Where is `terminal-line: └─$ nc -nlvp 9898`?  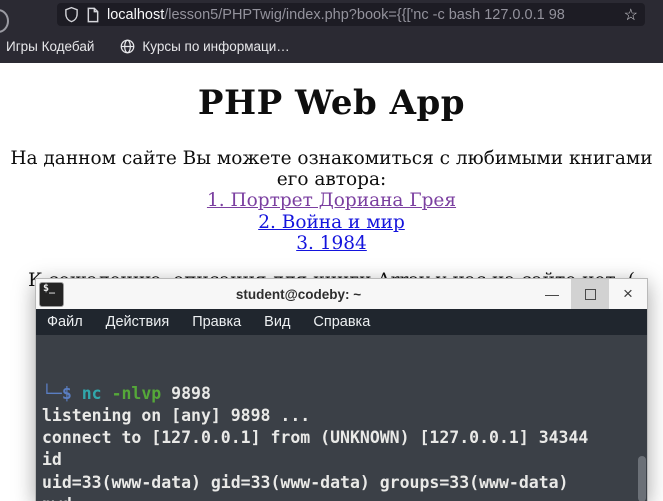
terminal-line: └─$ nc -nlvp 9898 is located at coordinates (126, 393).